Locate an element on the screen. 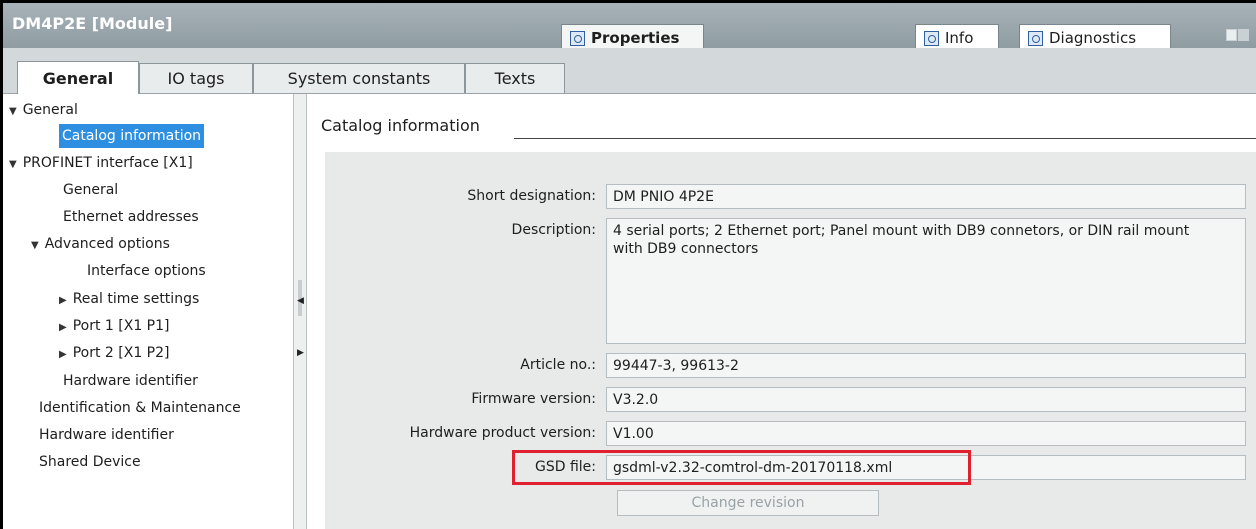 The height and width of the screenshot is (529, 1256). section-divider is located at coordinates (885, 138).